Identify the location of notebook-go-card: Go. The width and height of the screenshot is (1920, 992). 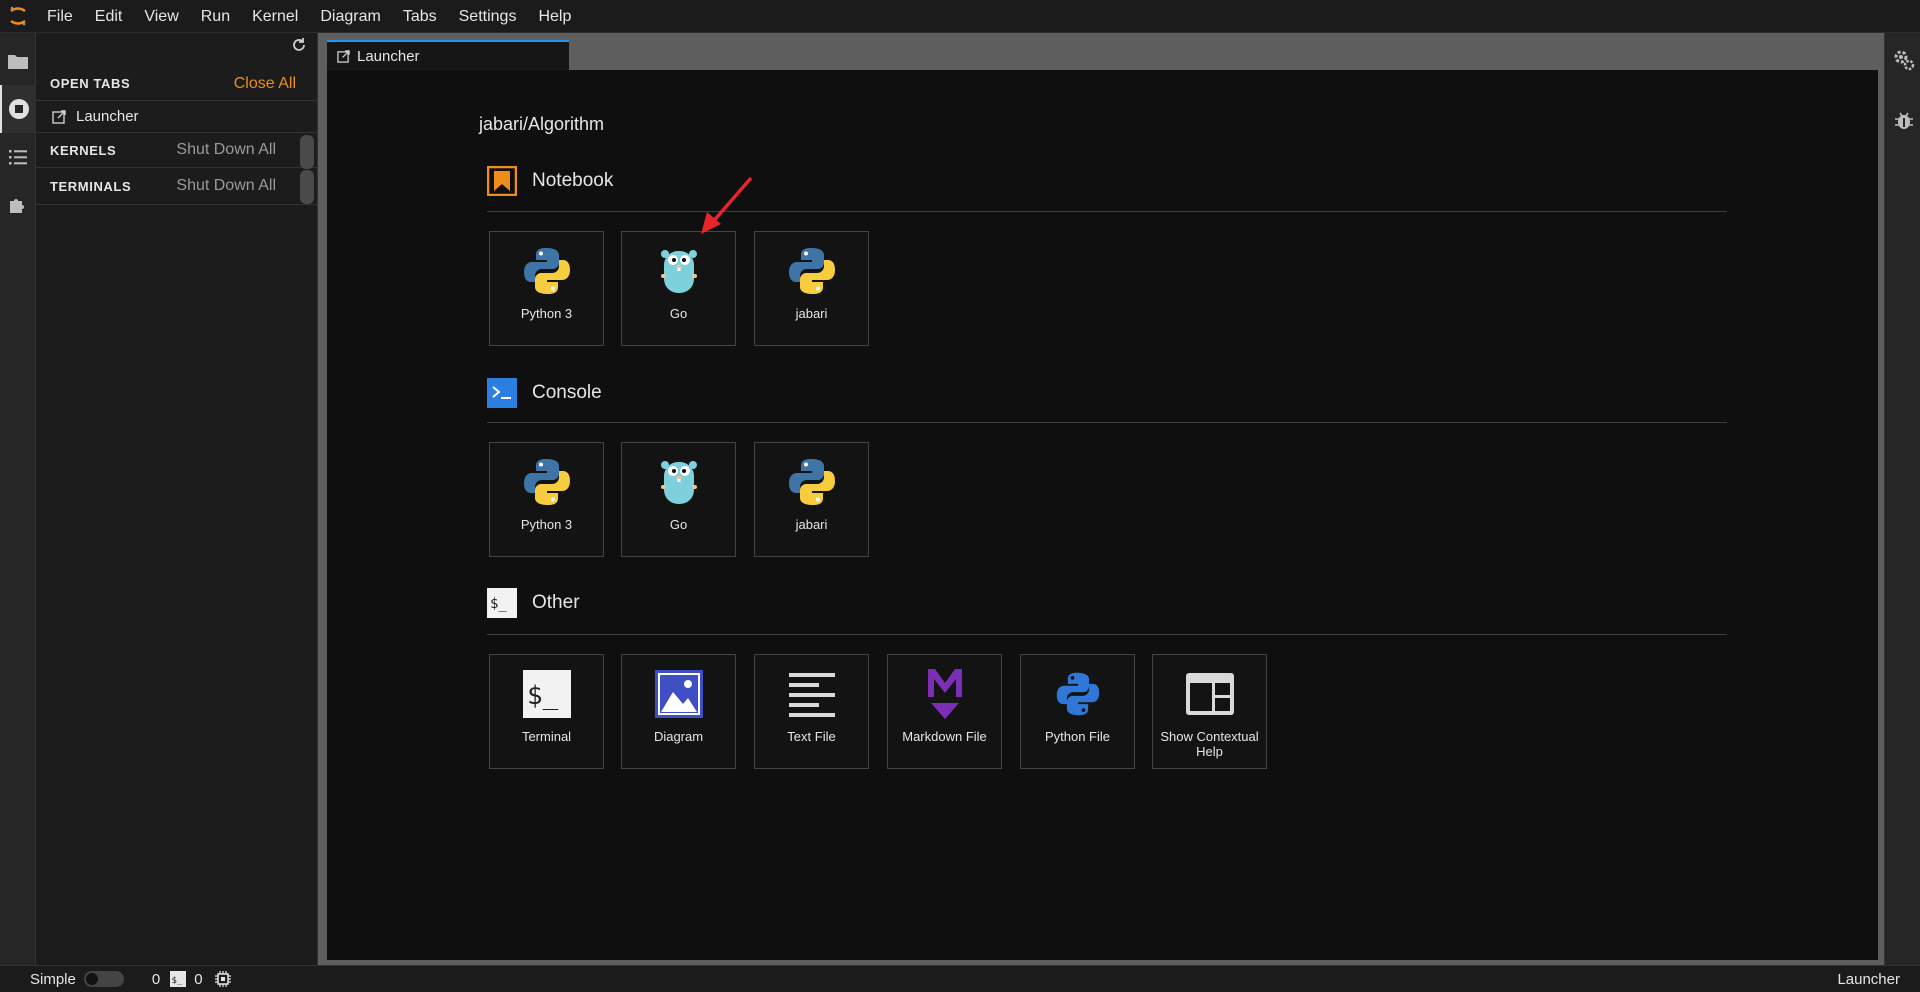
(678, 288).